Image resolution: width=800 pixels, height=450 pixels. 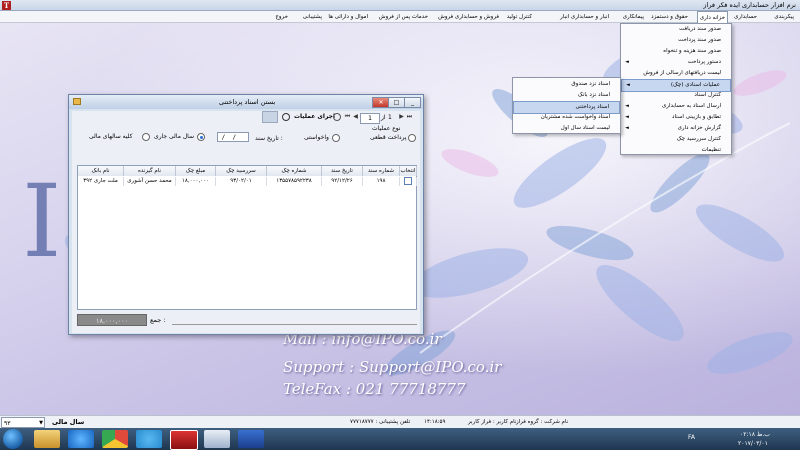 I want to click on app-logo-icon: T, so click(x=6, y=5).